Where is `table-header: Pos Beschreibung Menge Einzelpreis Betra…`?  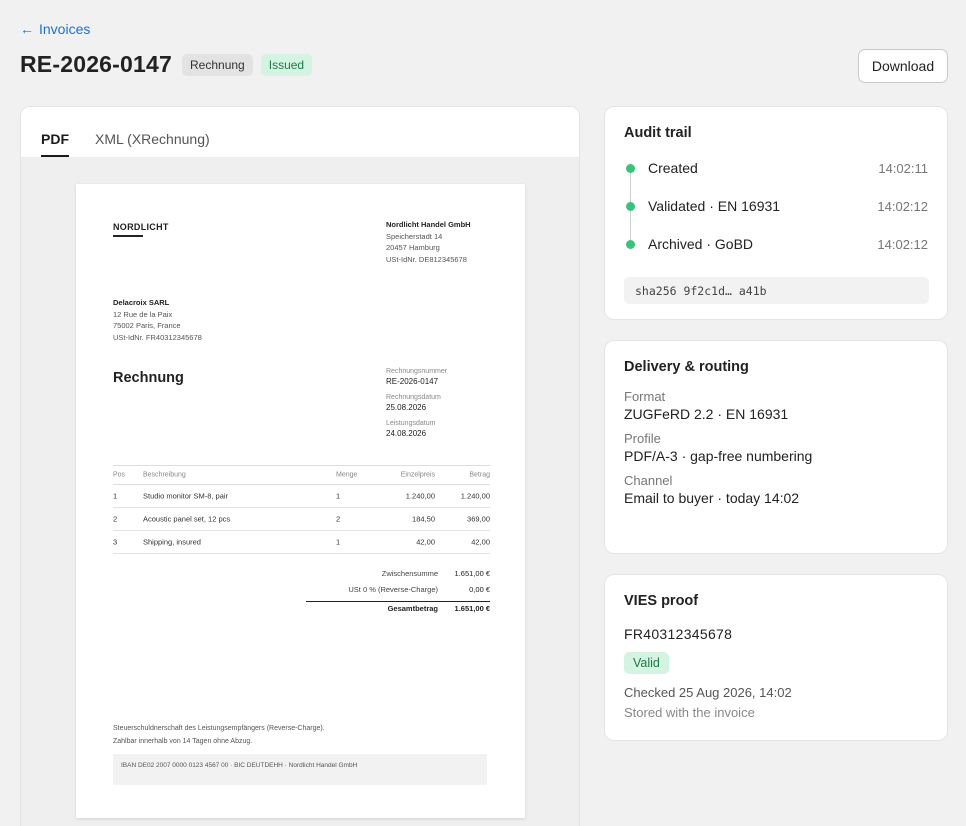
table-header: Pos Beschreibung Menge Einzelpreis Betra… is located at coordinates (301, 475).